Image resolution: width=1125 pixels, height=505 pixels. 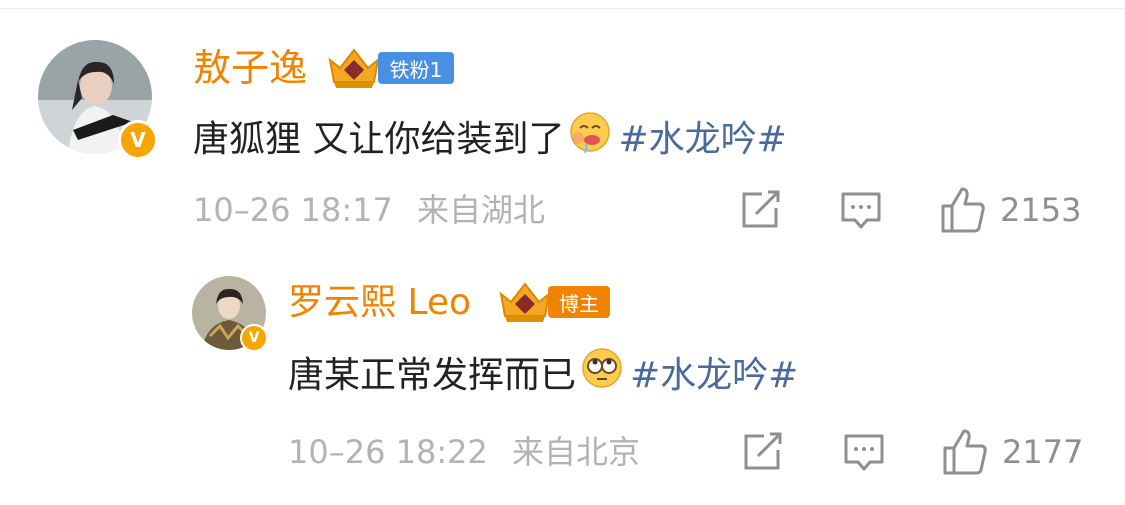 What do you see at coordinates (1041, 210) in the screenshot?
I see `like-count: 2153` at bounding box center [1041, 210].